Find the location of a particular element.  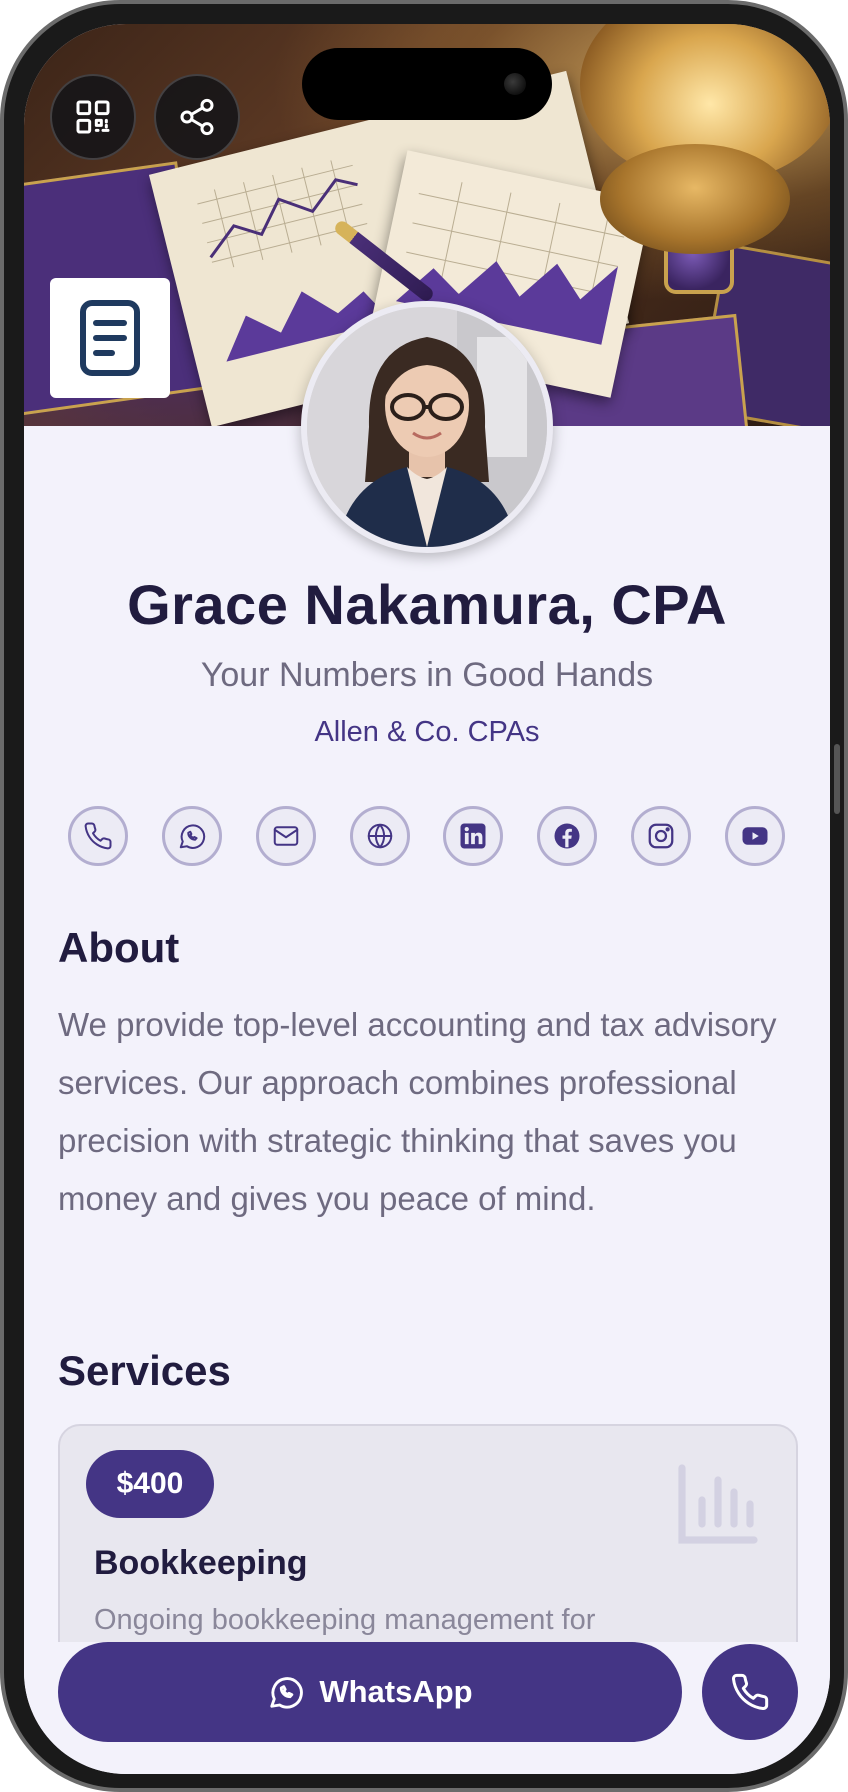

service-description: Ongoing bookkeeping management for is located at coordinates (345, 1620).